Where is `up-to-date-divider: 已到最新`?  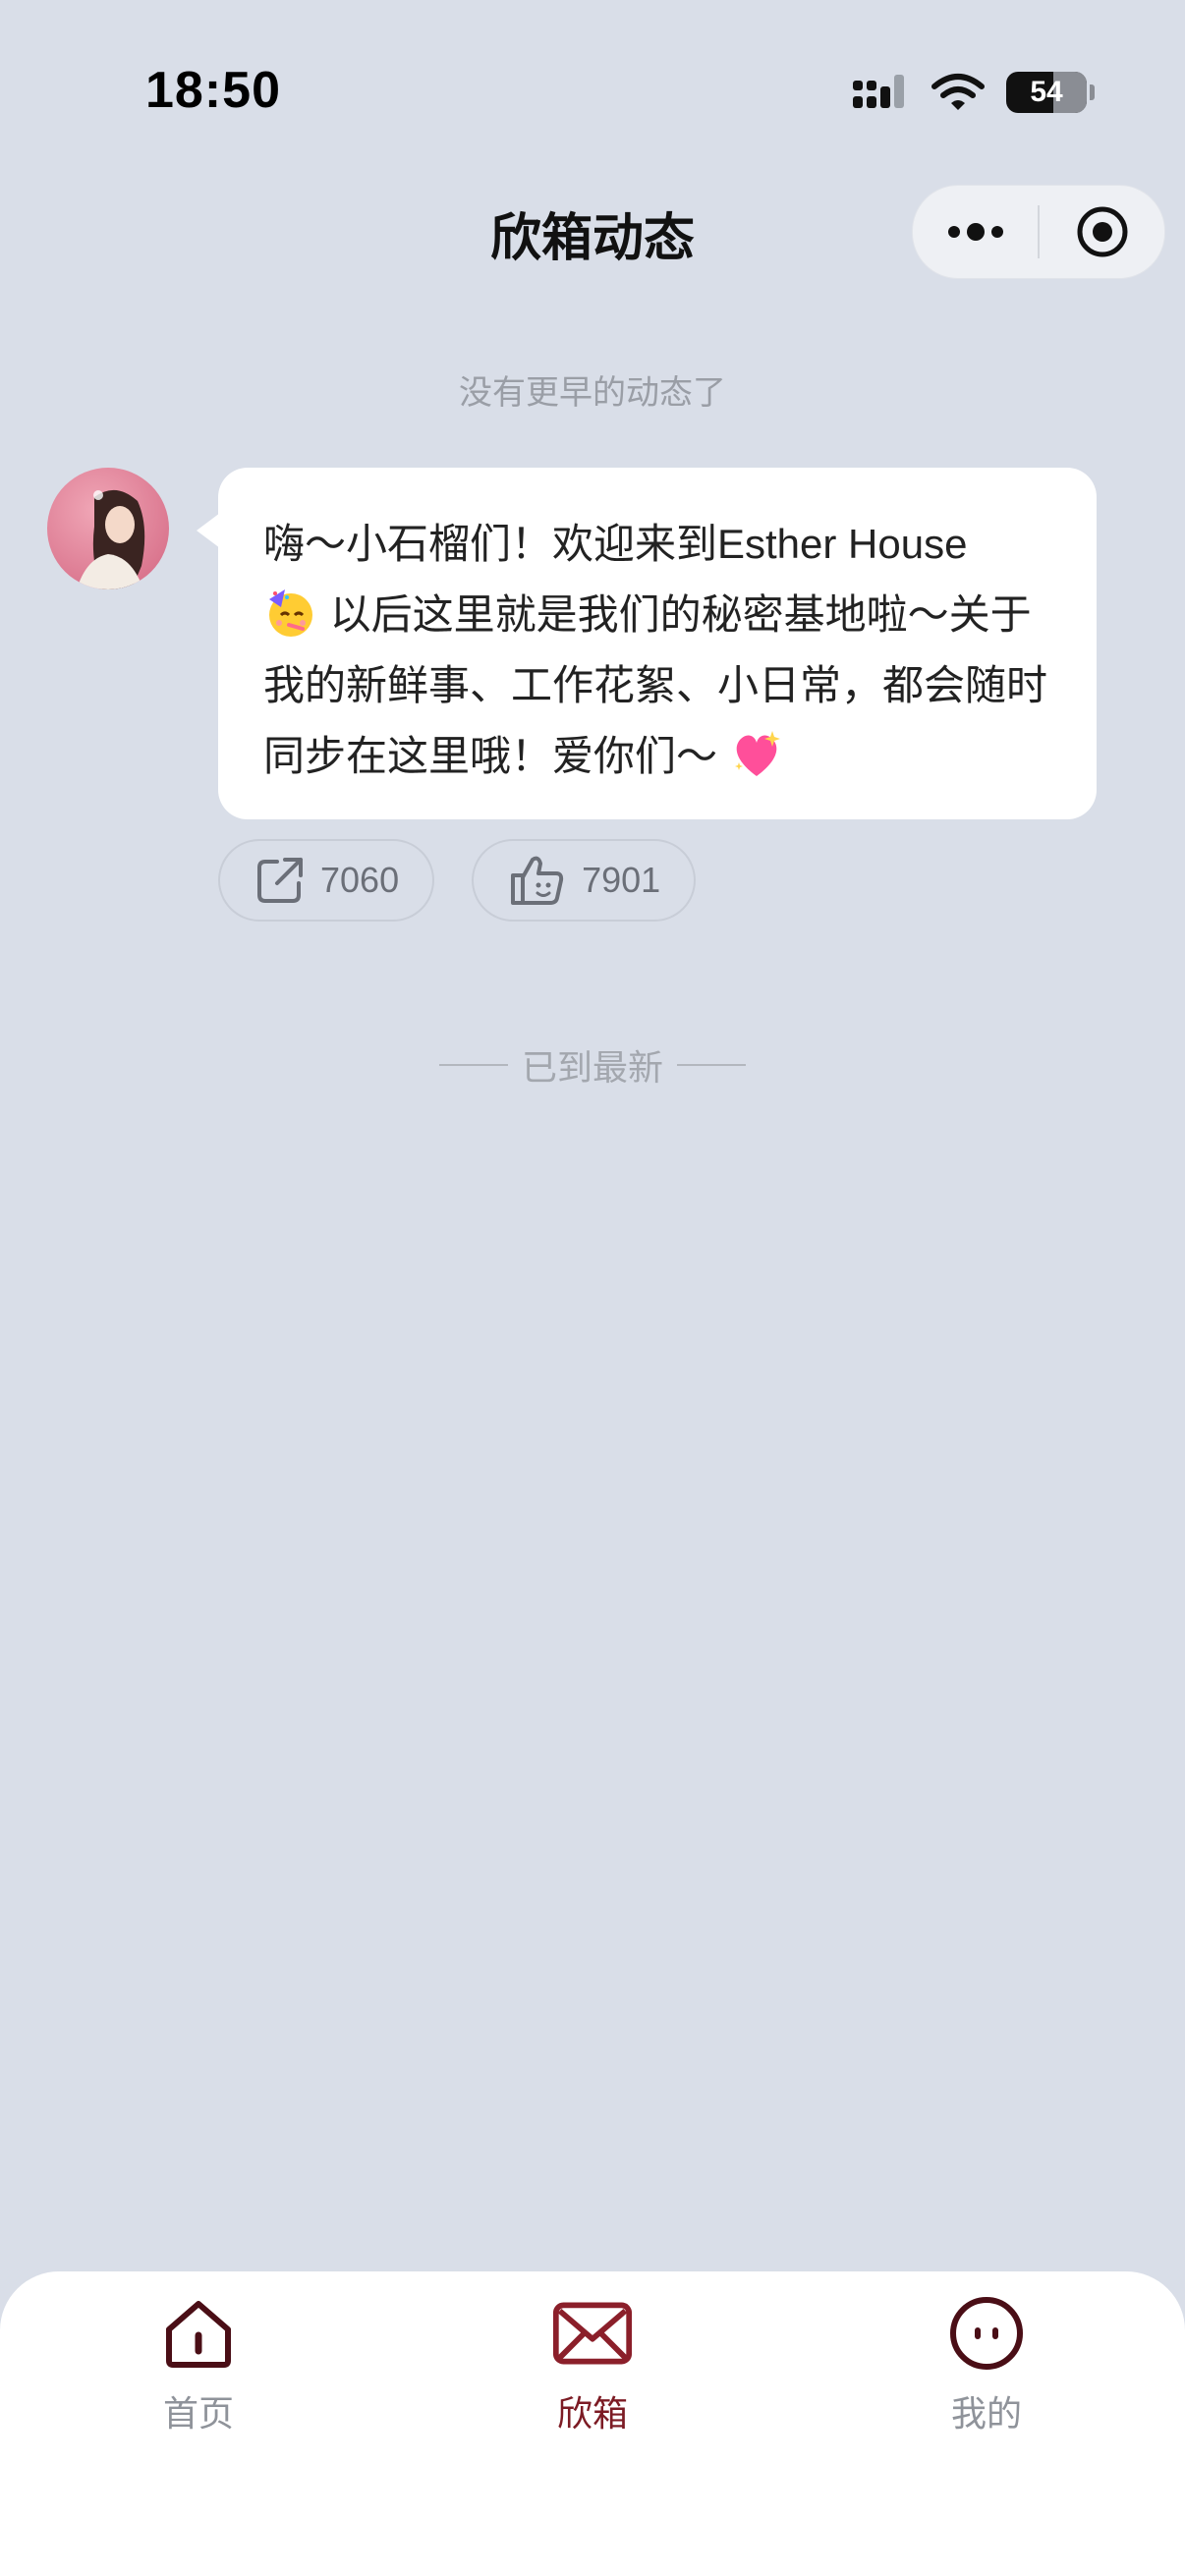 up-to-date-divider: 已到最新 is located at coordinates (592, 1065).